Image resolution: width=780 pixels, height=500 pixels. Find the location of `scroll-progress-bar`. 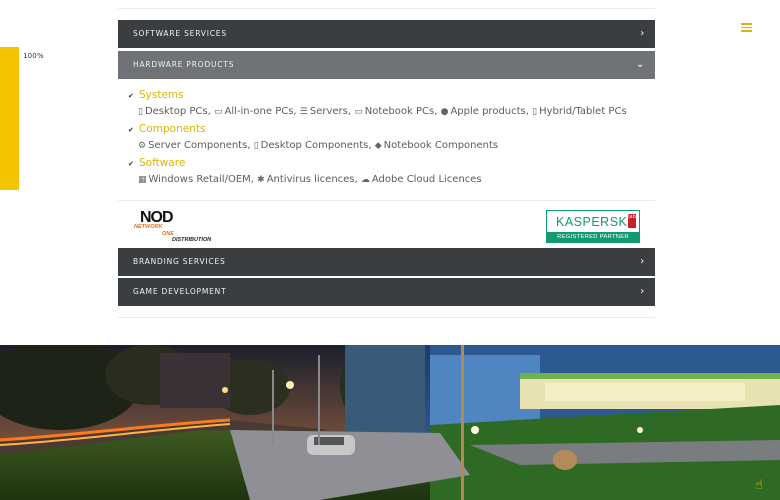

scroll-progress-bar is located at coordinates (9, 118).